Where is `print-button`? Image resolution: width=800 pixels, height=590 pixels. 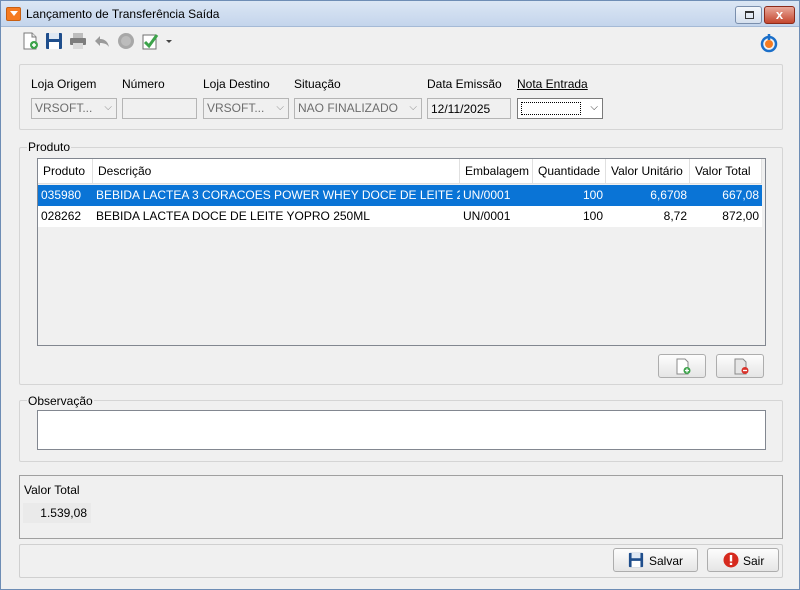 print-button is located at coordinates (78, 41).